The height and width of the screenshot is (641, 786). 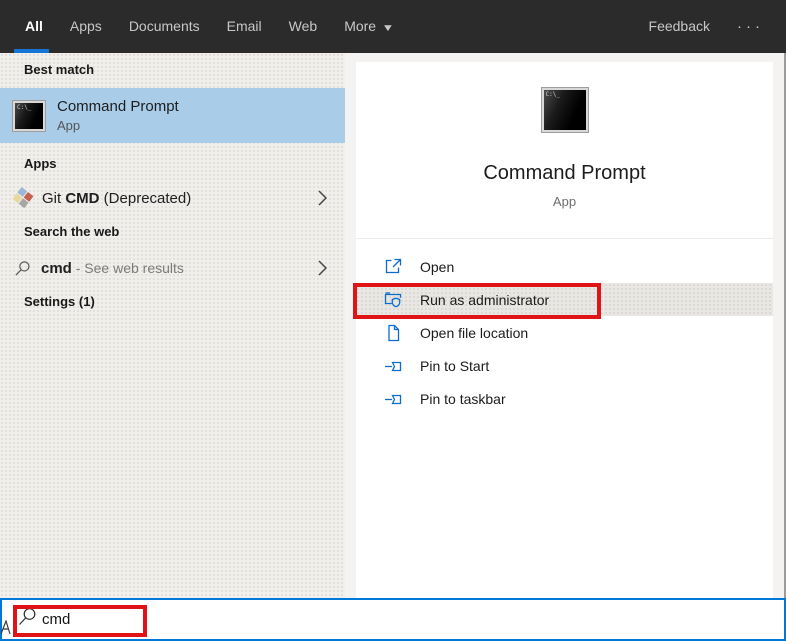 I want to click on git-icon, so click(x=23, y=198).